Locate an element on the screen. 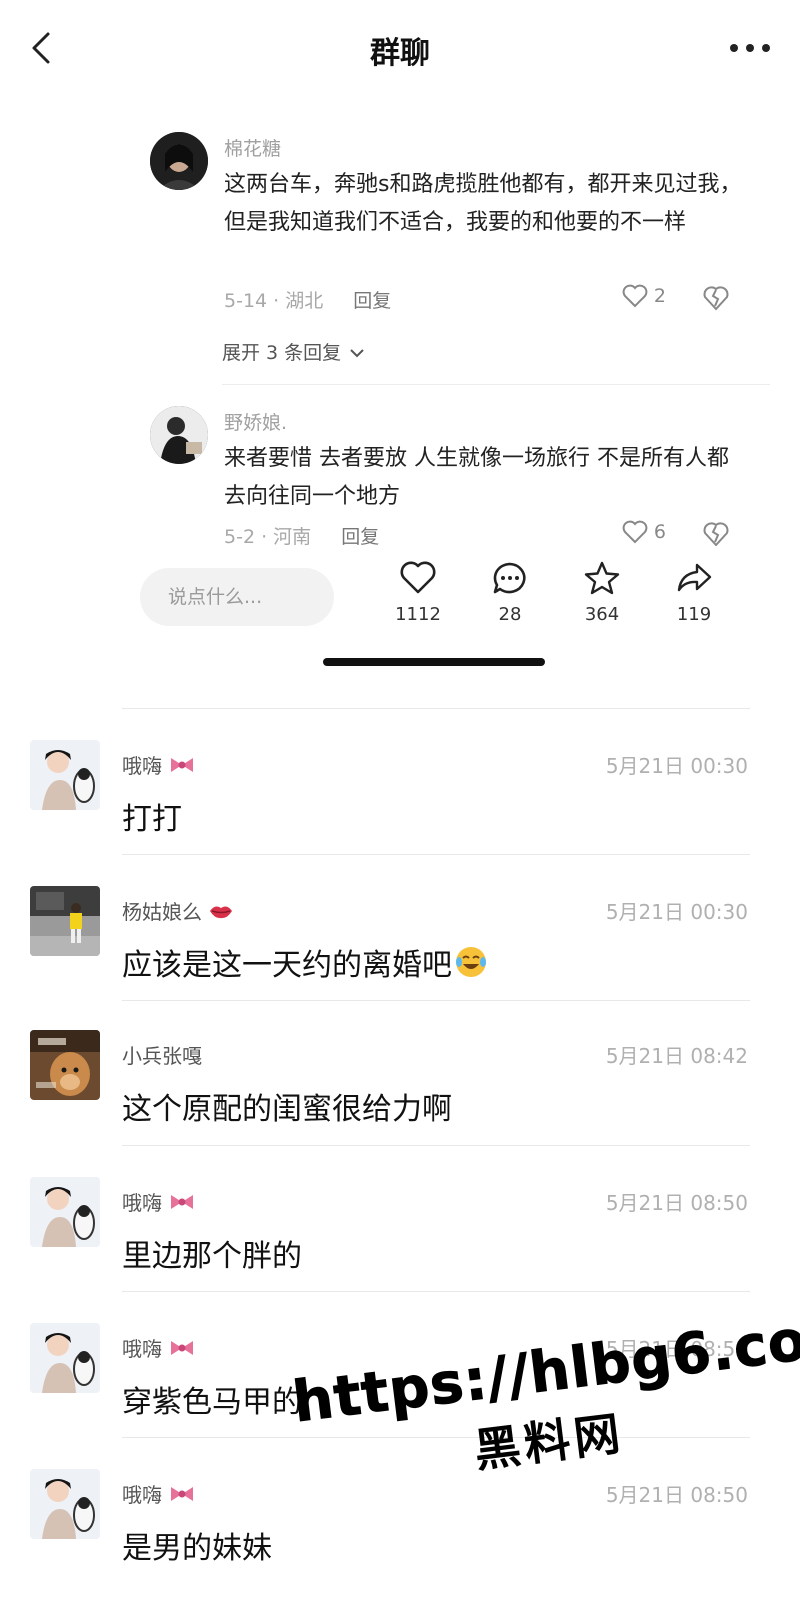 The height and width of the screenshot is (1614, 800). sender-name: 小兵张嘎 is located at coordinates (162, 1054).